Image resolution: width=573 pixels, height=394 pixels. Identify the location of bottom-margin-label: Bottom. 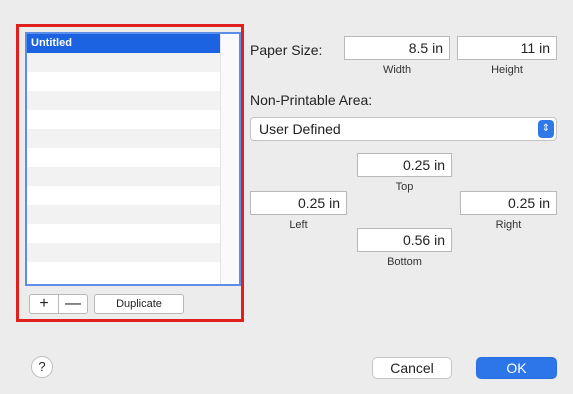
(404, 262).